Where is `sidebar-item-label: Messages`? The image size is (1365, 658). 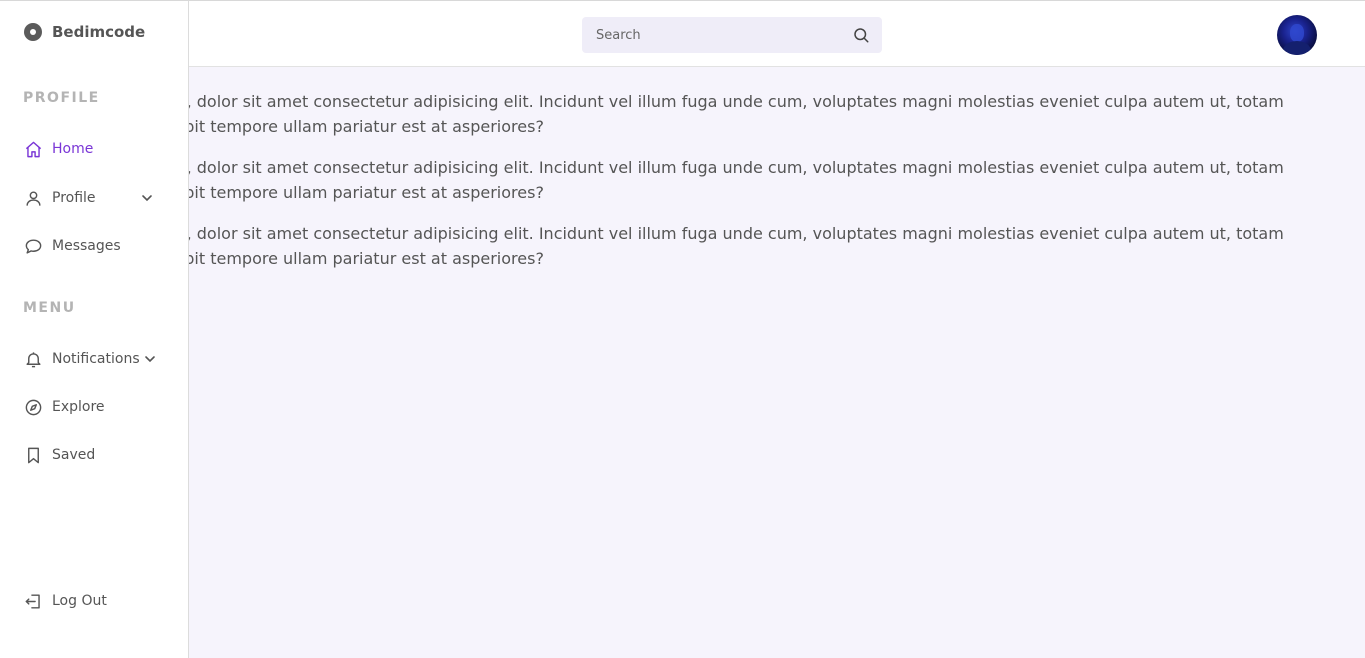 sidebar-item-label: Messages is located at coordinates (86, 246).